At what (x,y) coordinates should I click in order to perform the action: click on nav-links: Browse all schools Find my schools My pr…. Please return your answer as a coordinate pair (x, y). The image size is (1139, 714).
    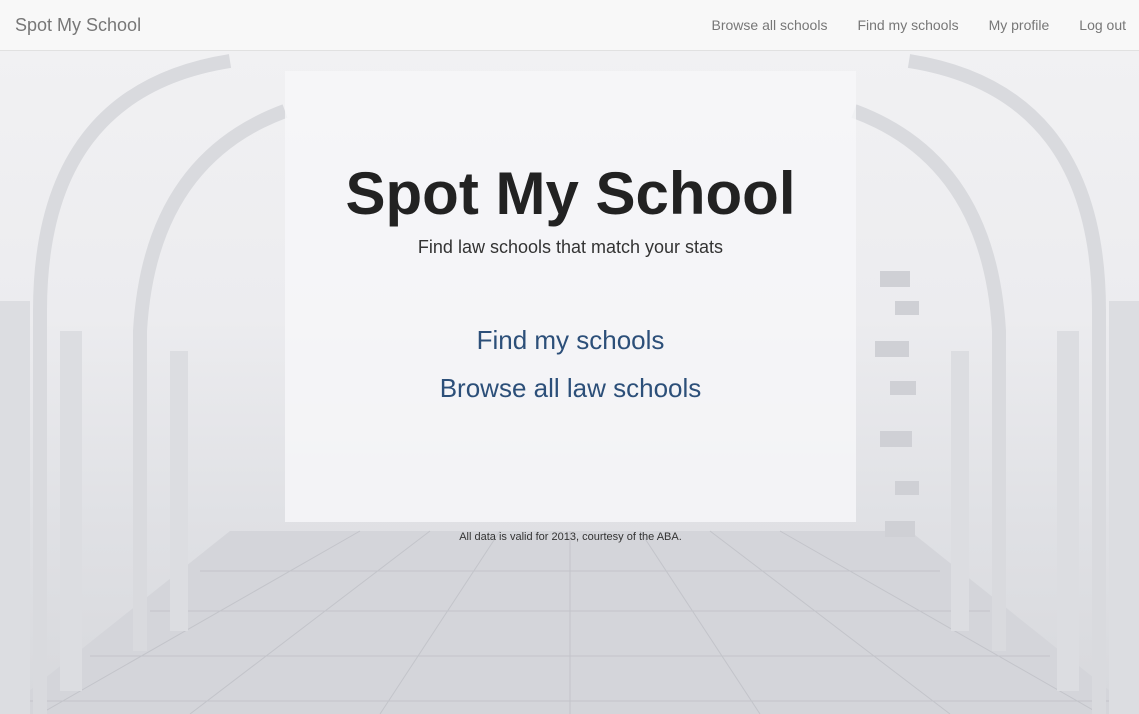
    Looking at the image, I should click on (904, 25).